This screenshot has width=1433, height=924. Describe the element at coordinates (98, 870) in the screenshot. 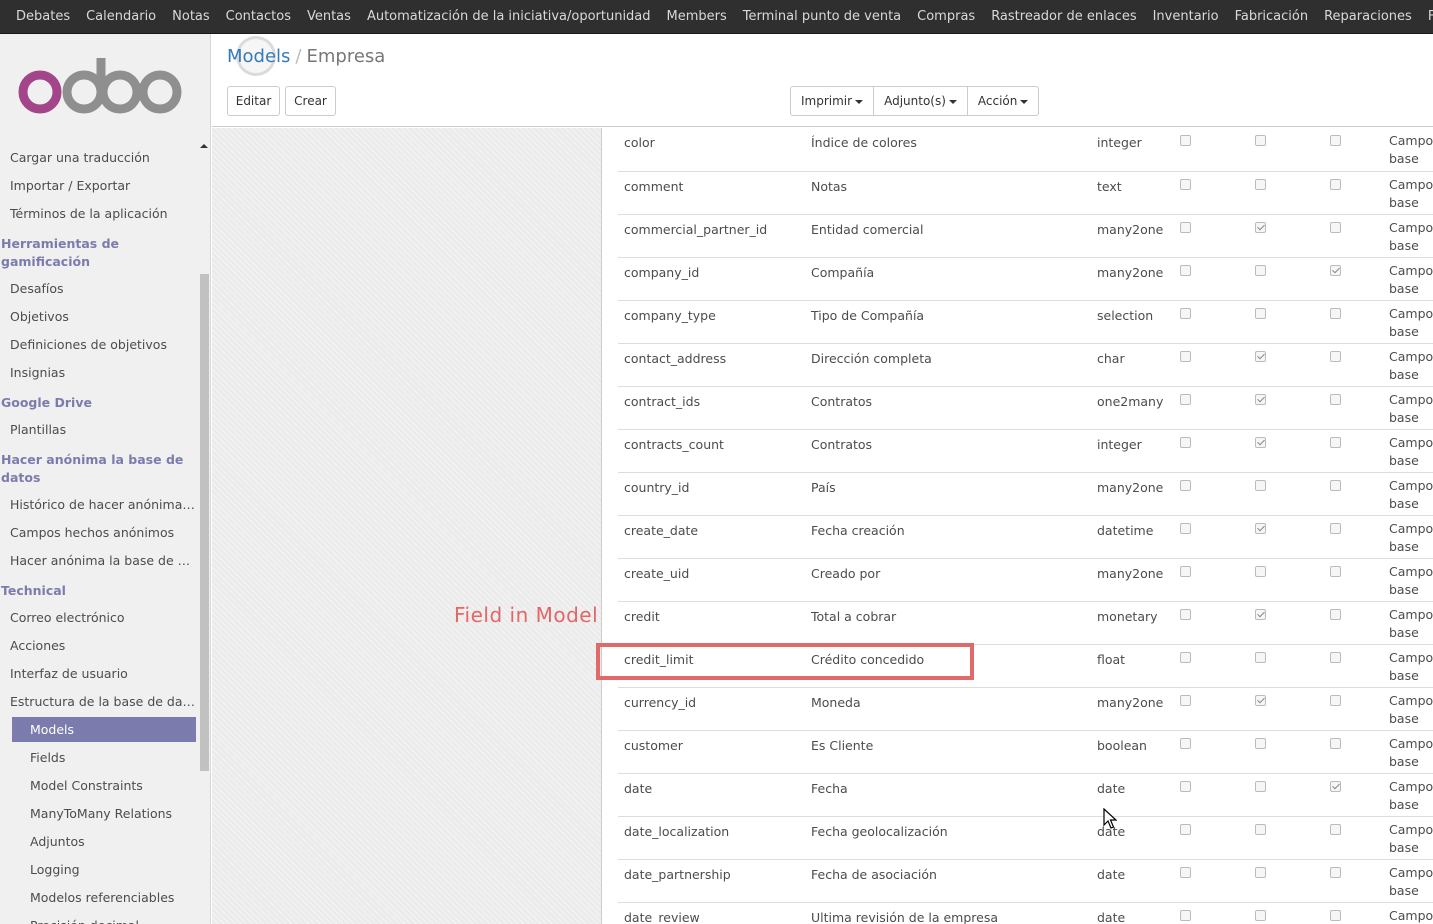

I see `sidebar-item-logging: Logging` at that location.